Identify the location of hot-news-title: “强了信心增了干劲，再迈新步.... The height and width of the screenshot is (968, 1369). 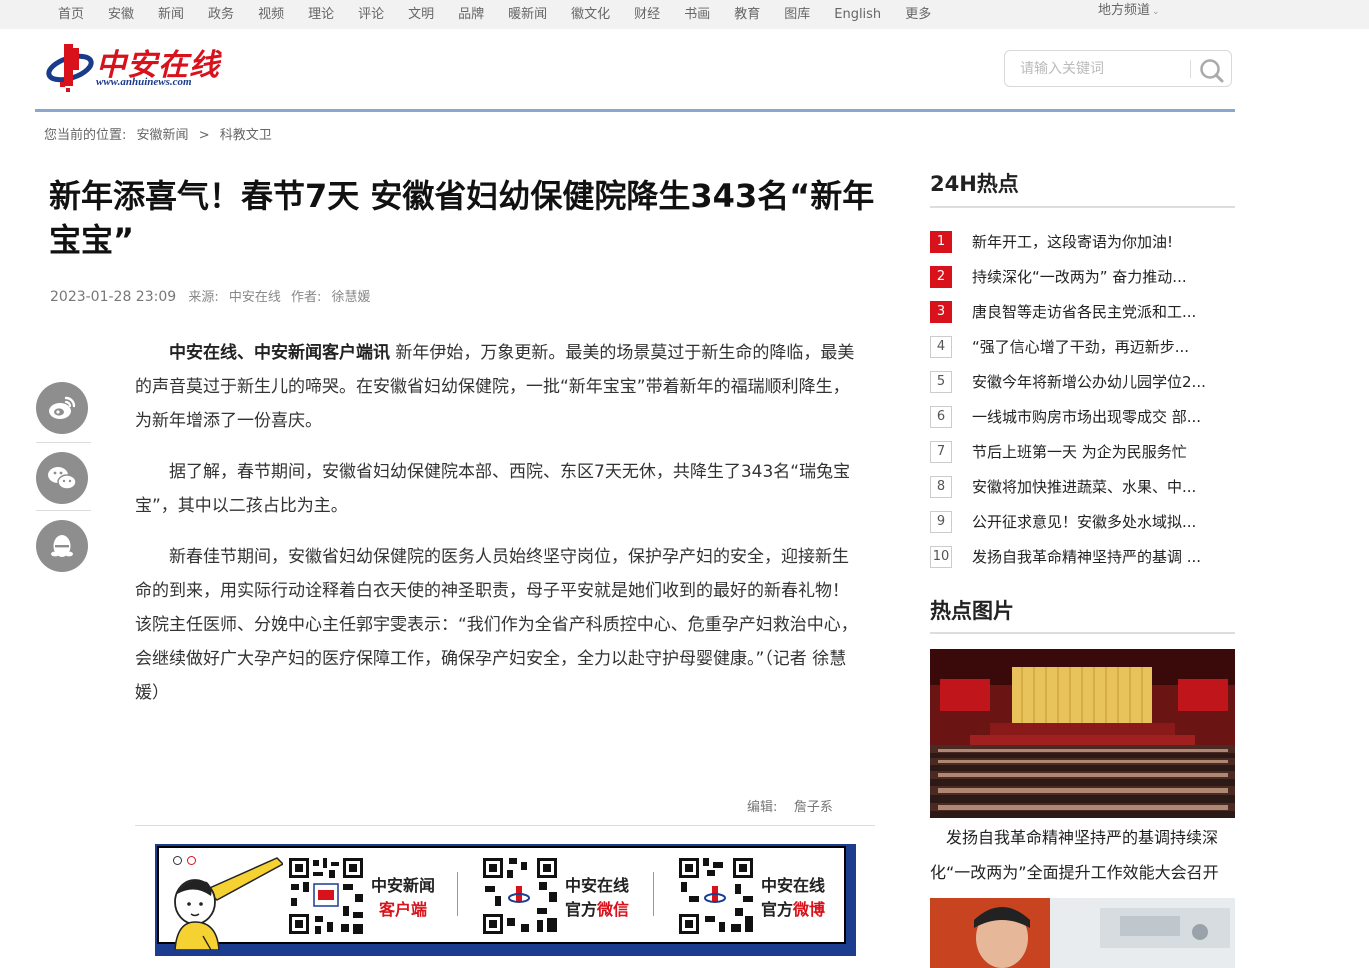
(1081, 347).